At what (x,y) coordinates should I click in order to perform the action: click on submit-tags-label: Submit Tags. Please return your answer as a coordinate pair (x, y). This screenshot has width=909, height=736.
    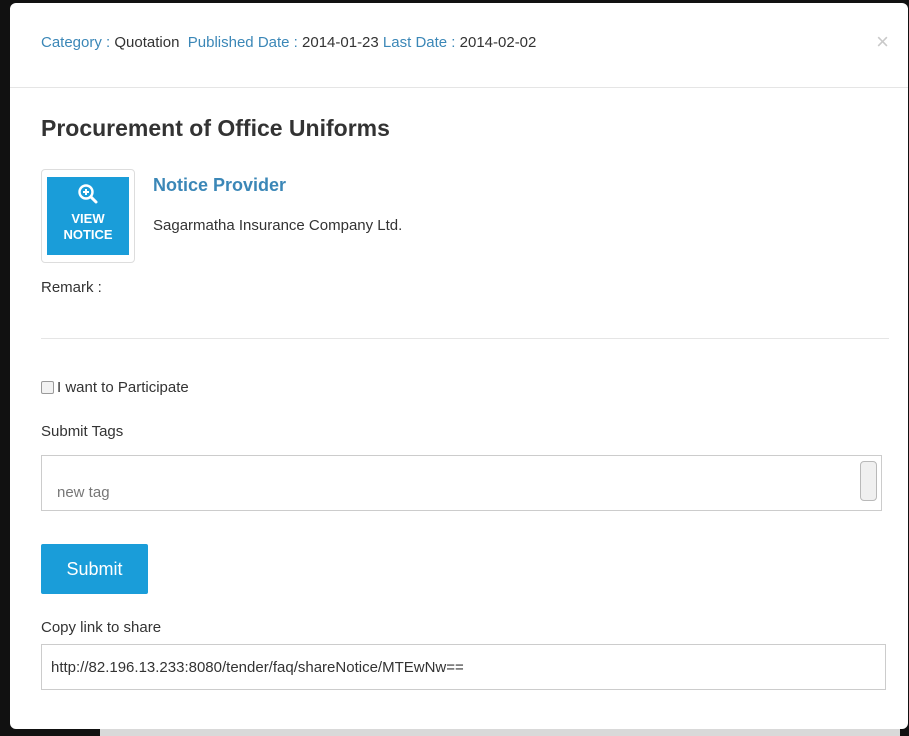
    Looking at the image, I should click on (82, 431).